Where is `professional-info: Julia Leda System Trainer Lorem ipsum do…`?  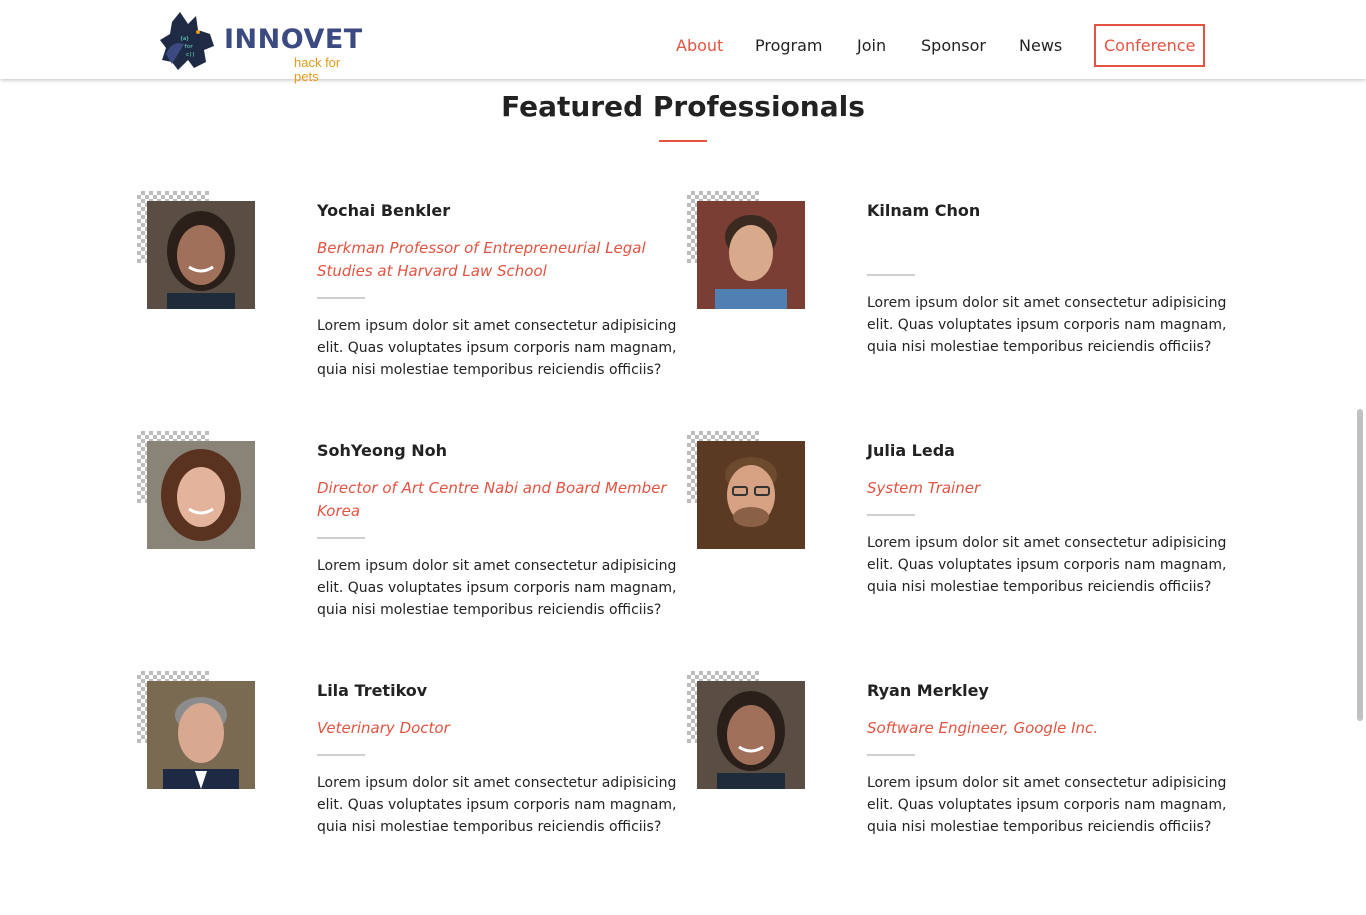 professional-info: Julia Leda System Trainer Lorem ipsum do… is located at coordinates (1052, 514).